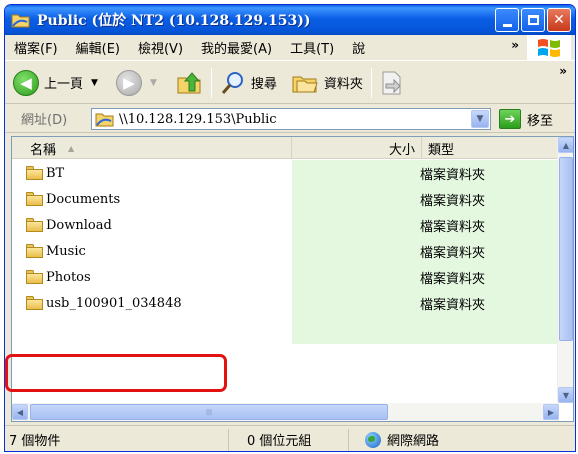  What do you see at coordinates (94, 83) in the screenshot?
I see `back-dropdown-icon: ▼` at bounding box center [94, 83].